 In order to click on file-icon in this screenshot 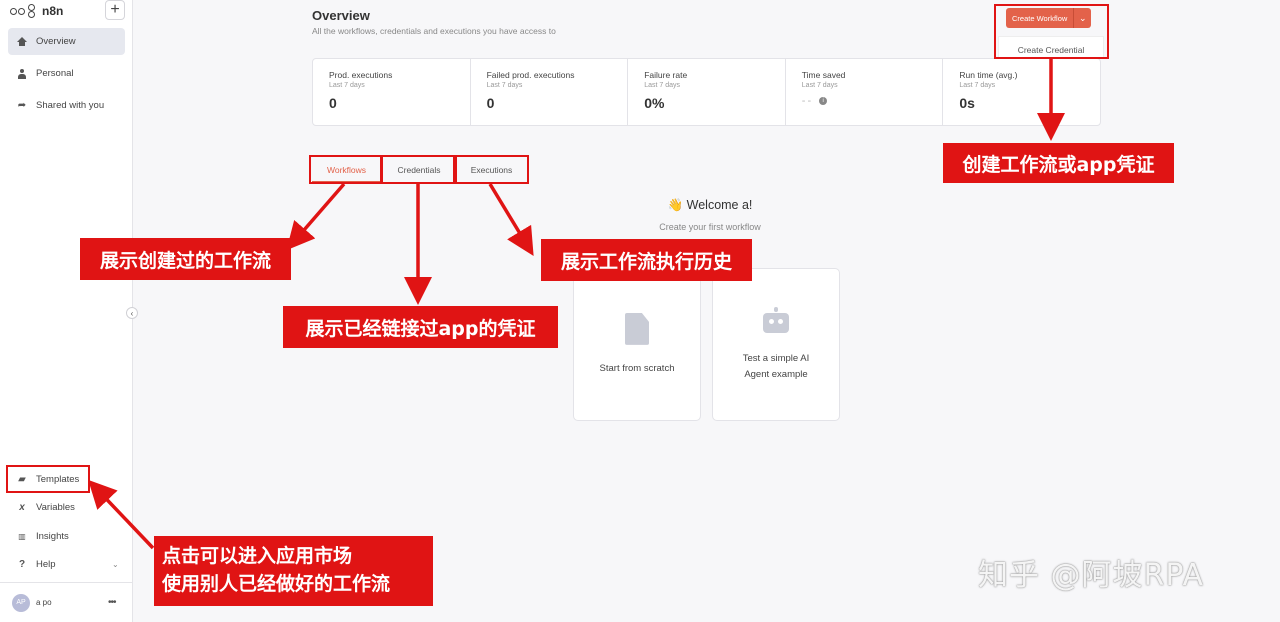, I will do `click(637, 328)`.